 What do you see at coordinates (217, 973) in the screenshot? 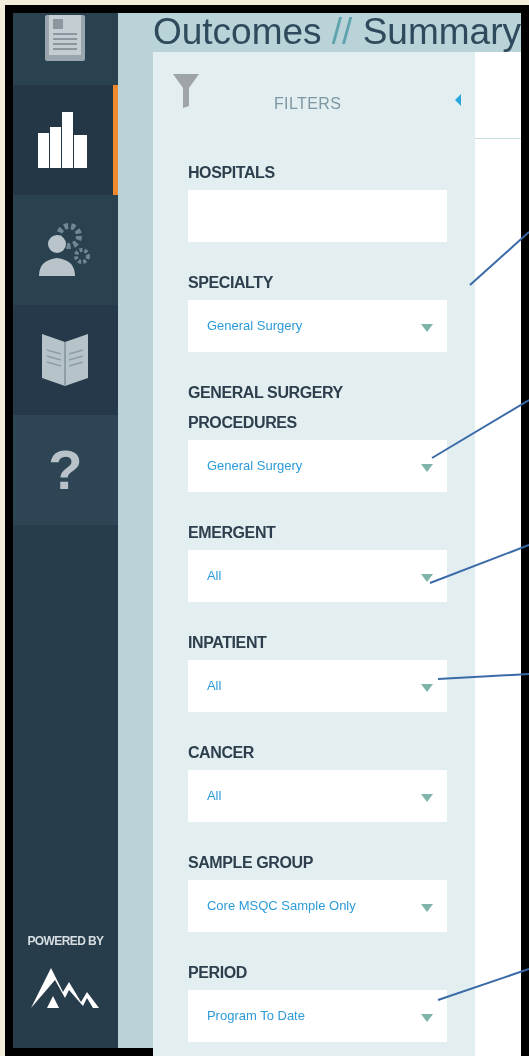
I see `filter-label: PERIOD` at bounding box center [217, 973].